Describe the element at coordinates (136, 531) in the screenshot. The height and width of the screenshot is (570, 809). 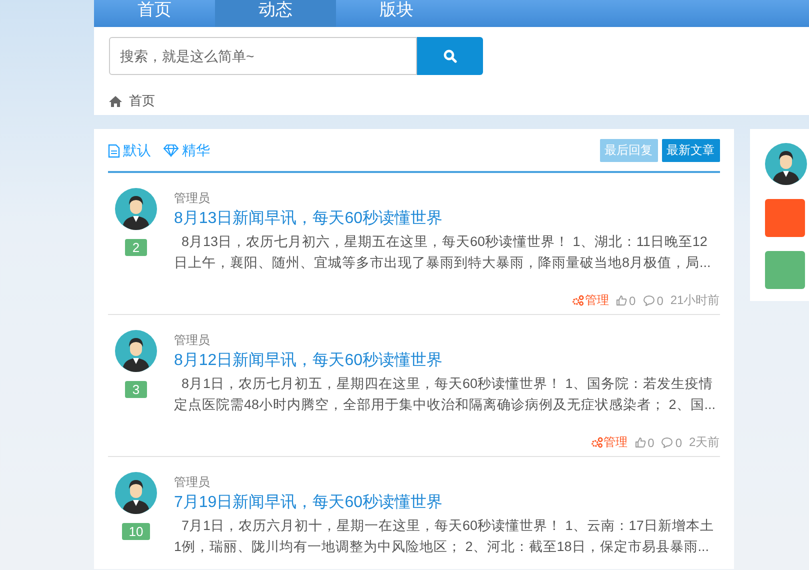
I see `count-badge: 10` at that location.